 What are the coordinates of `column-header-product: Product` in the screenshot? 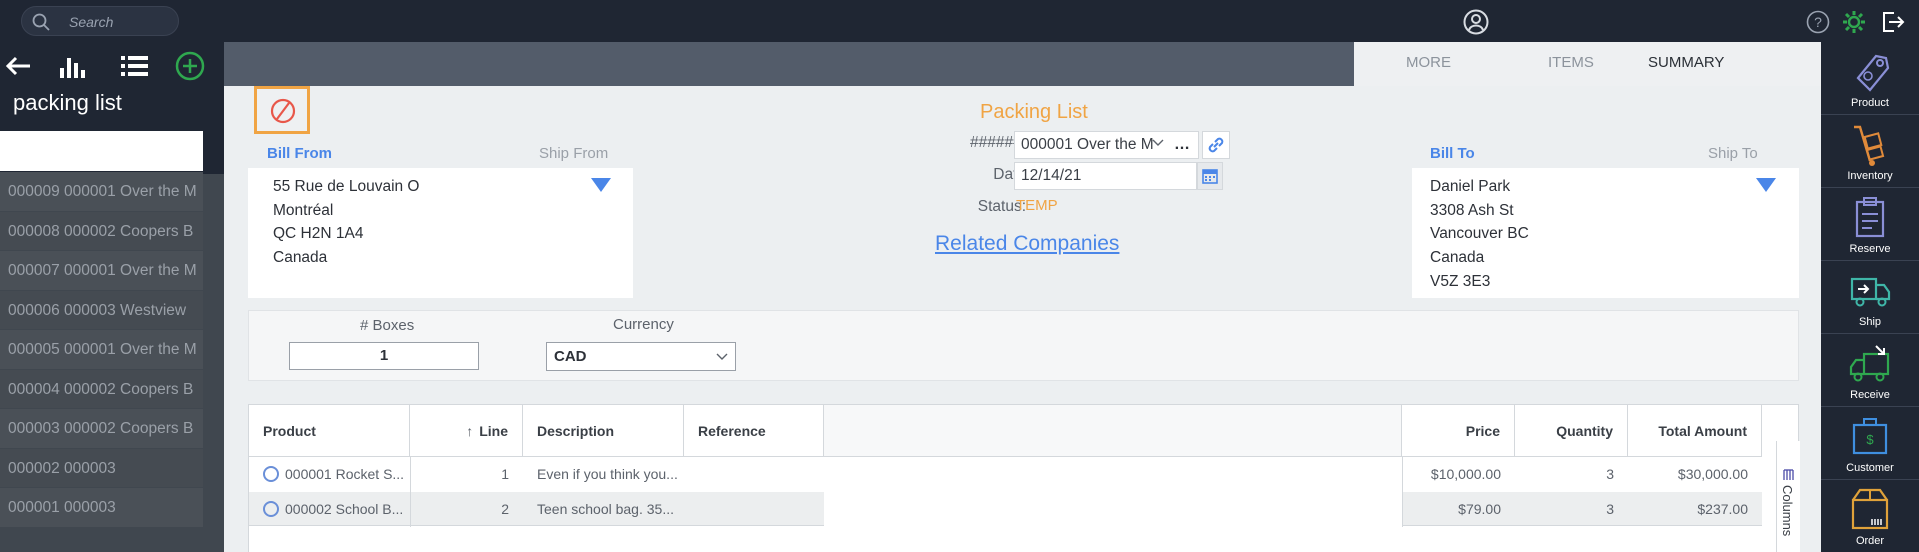 It's located at (329, 431).